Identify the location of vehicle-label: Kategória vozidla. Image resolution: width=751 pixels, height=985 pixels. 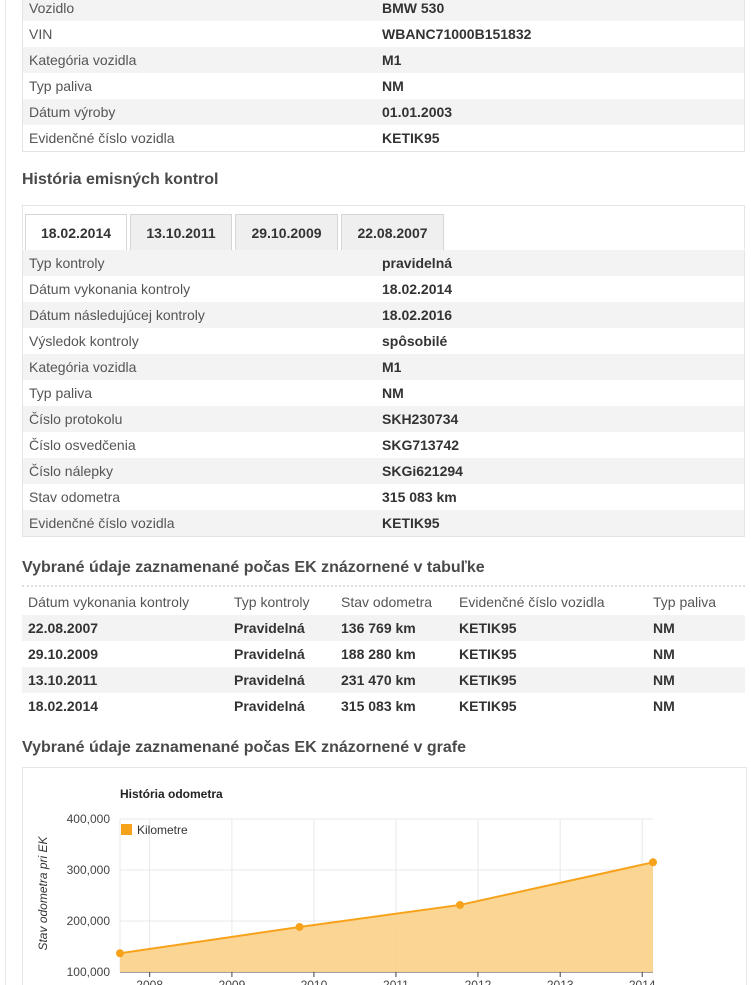
(83, 60).